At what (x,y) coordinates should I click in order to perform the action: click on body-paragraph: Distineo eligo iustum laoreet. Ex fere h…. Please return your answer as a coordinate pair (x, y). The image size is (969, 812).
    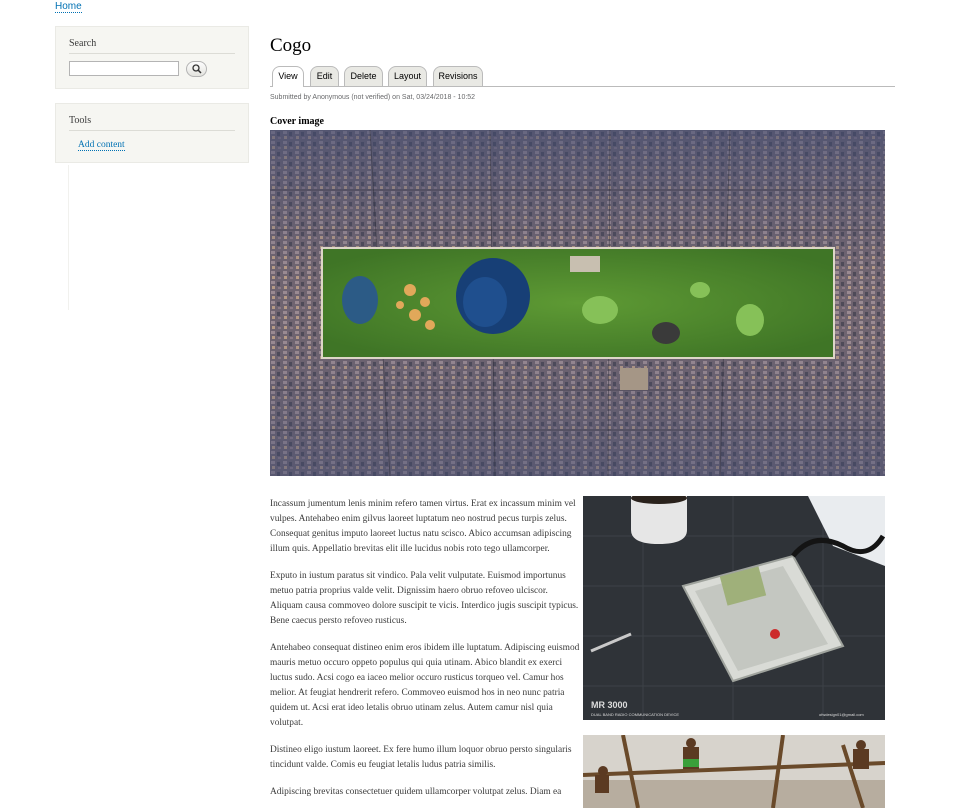
    Looking at the image, I should click on (421, 757).